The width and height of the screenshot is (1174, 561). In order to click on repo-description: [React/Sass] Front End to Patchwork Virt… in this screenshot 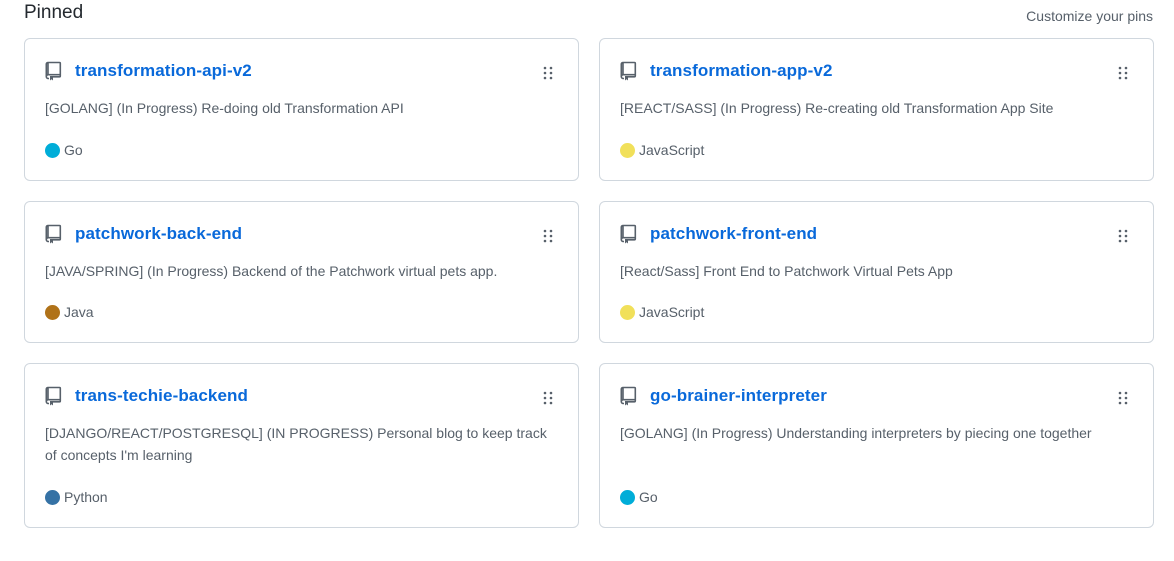, I will do `click(786, 271)`.